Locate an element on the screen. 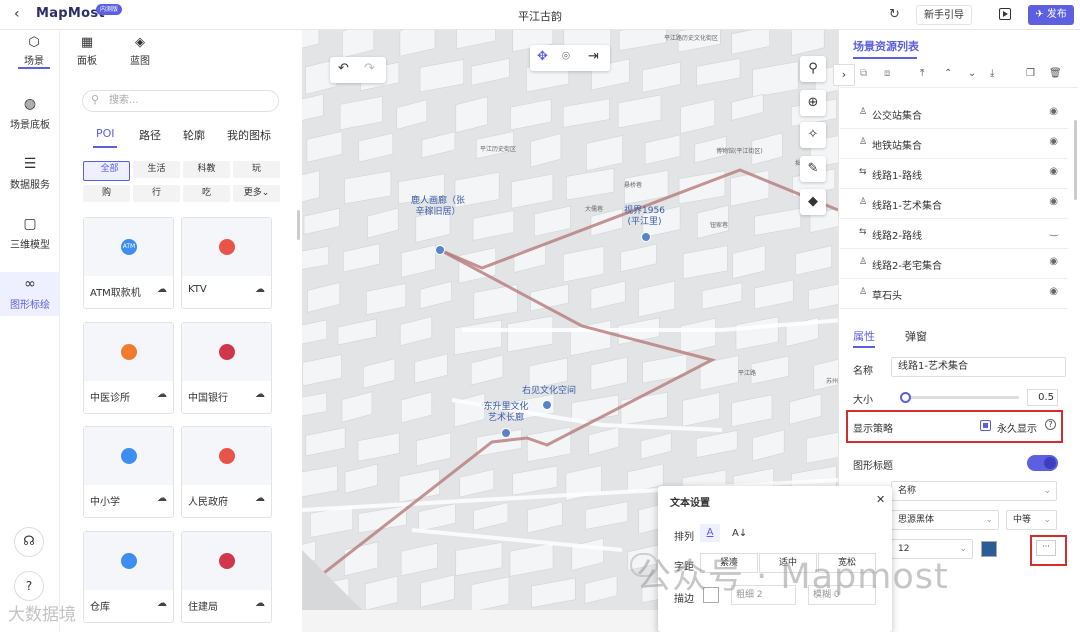 The image size is (1080, 632). permanent-checkbox is located at coordinates (985, 425).